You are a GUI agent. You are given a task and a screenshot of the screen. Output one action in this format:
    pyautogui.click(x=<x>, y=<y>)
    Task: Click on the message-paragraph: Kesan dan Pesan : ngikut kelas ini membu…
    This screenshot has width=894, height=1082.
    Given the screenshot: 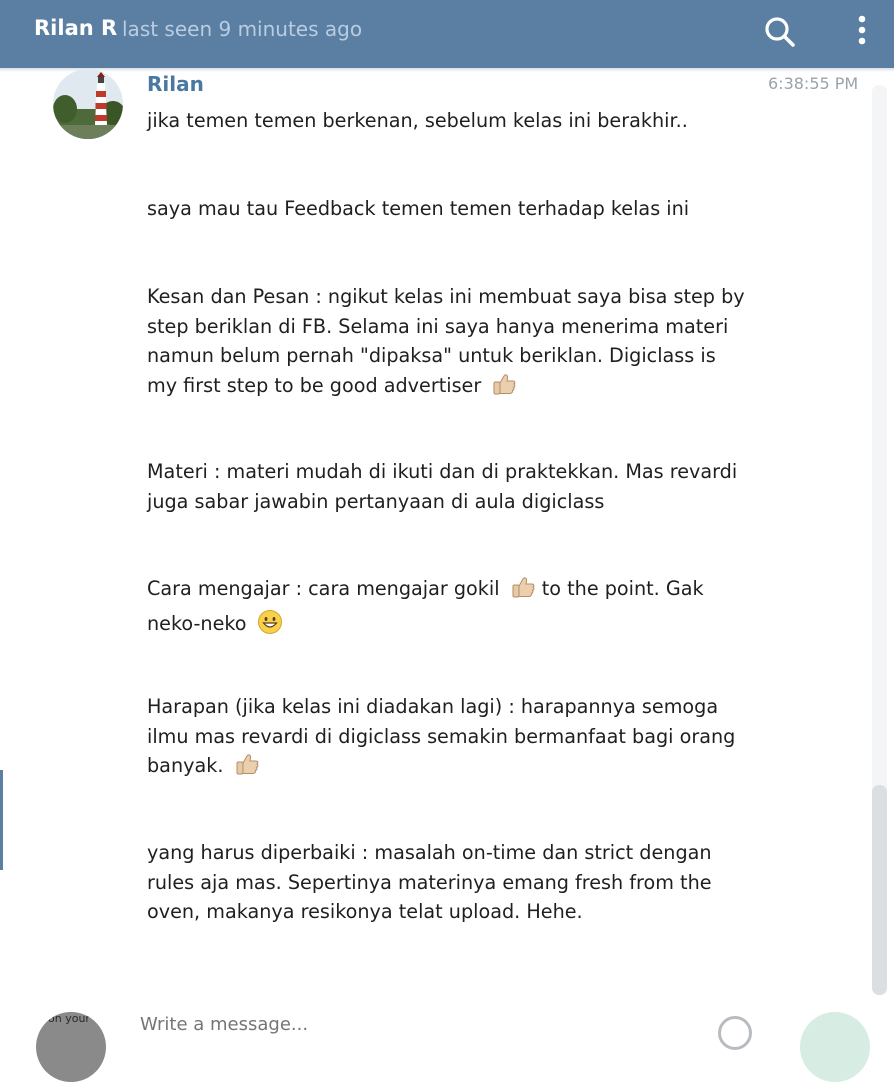 What is the action you would take?
    pyautogui.click(x=447, y=343)
    